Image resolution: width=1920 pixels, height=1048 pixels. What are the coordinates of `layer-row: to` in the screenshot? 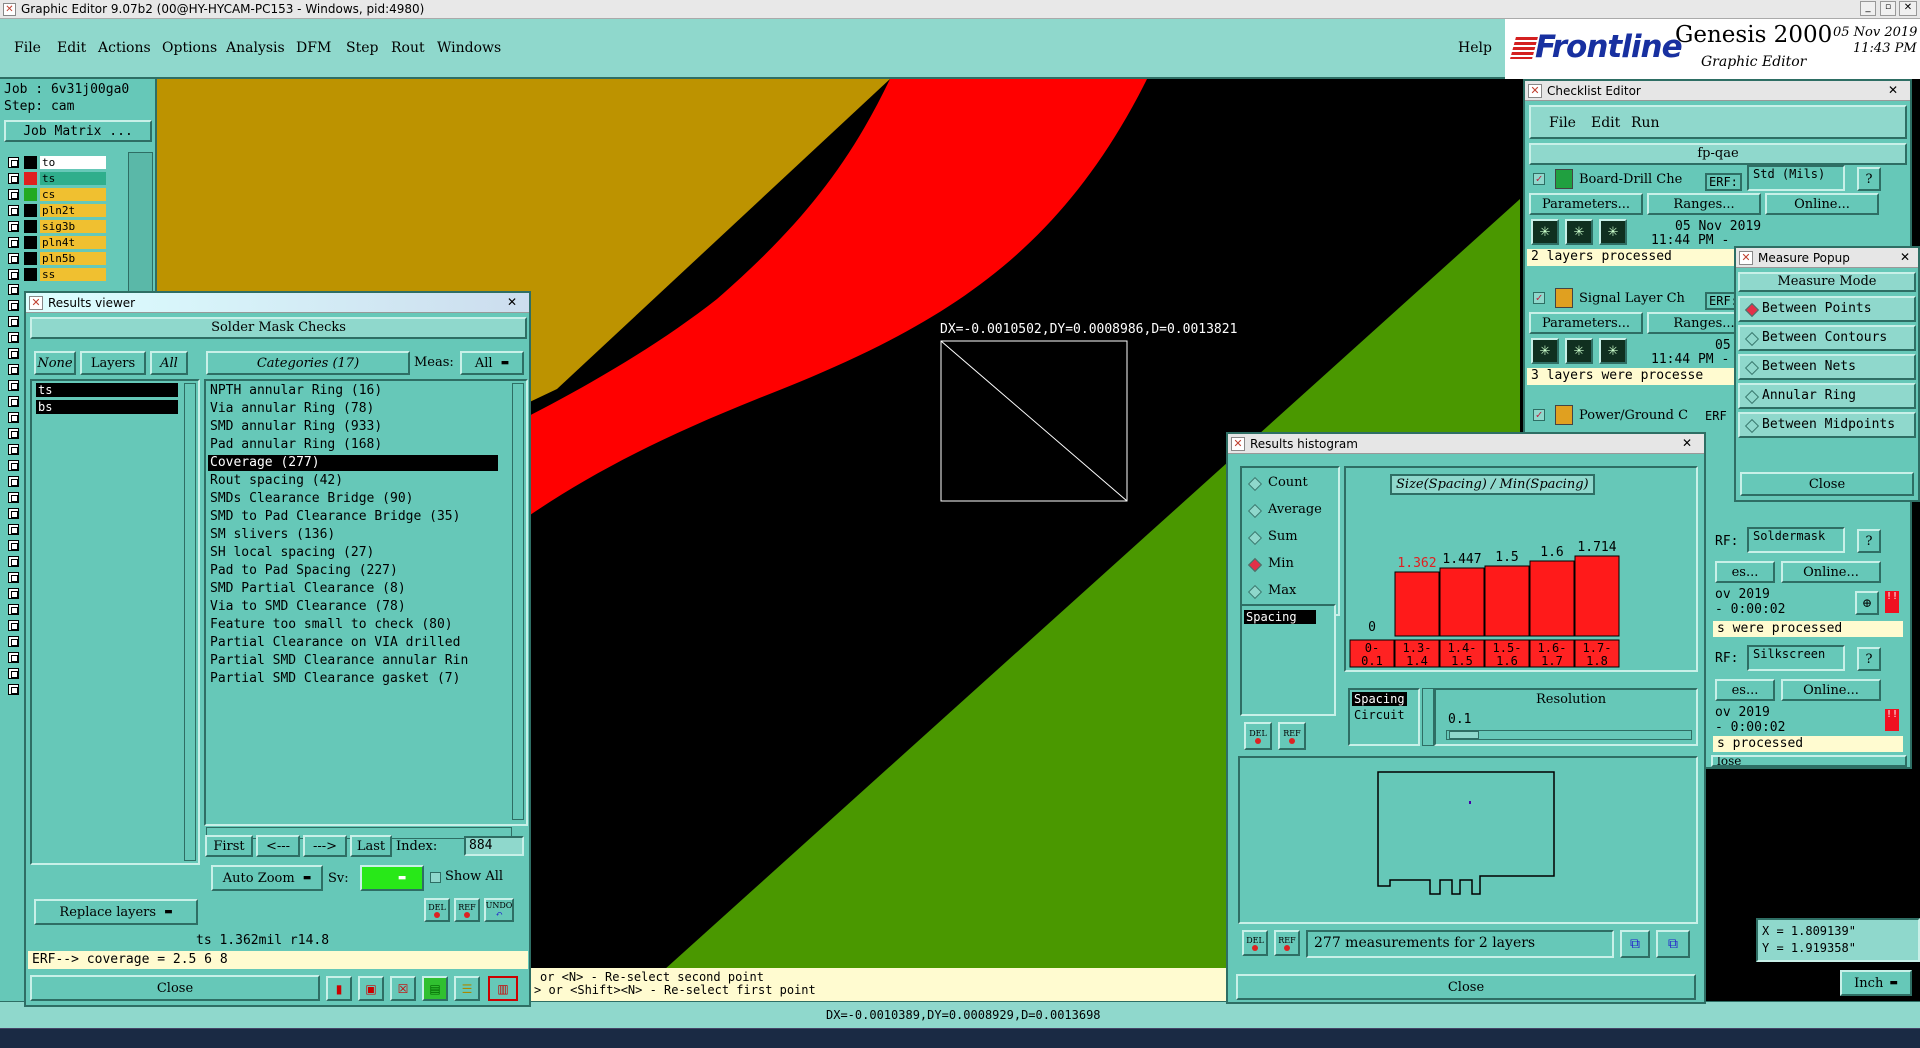 It's located at (67, 162).